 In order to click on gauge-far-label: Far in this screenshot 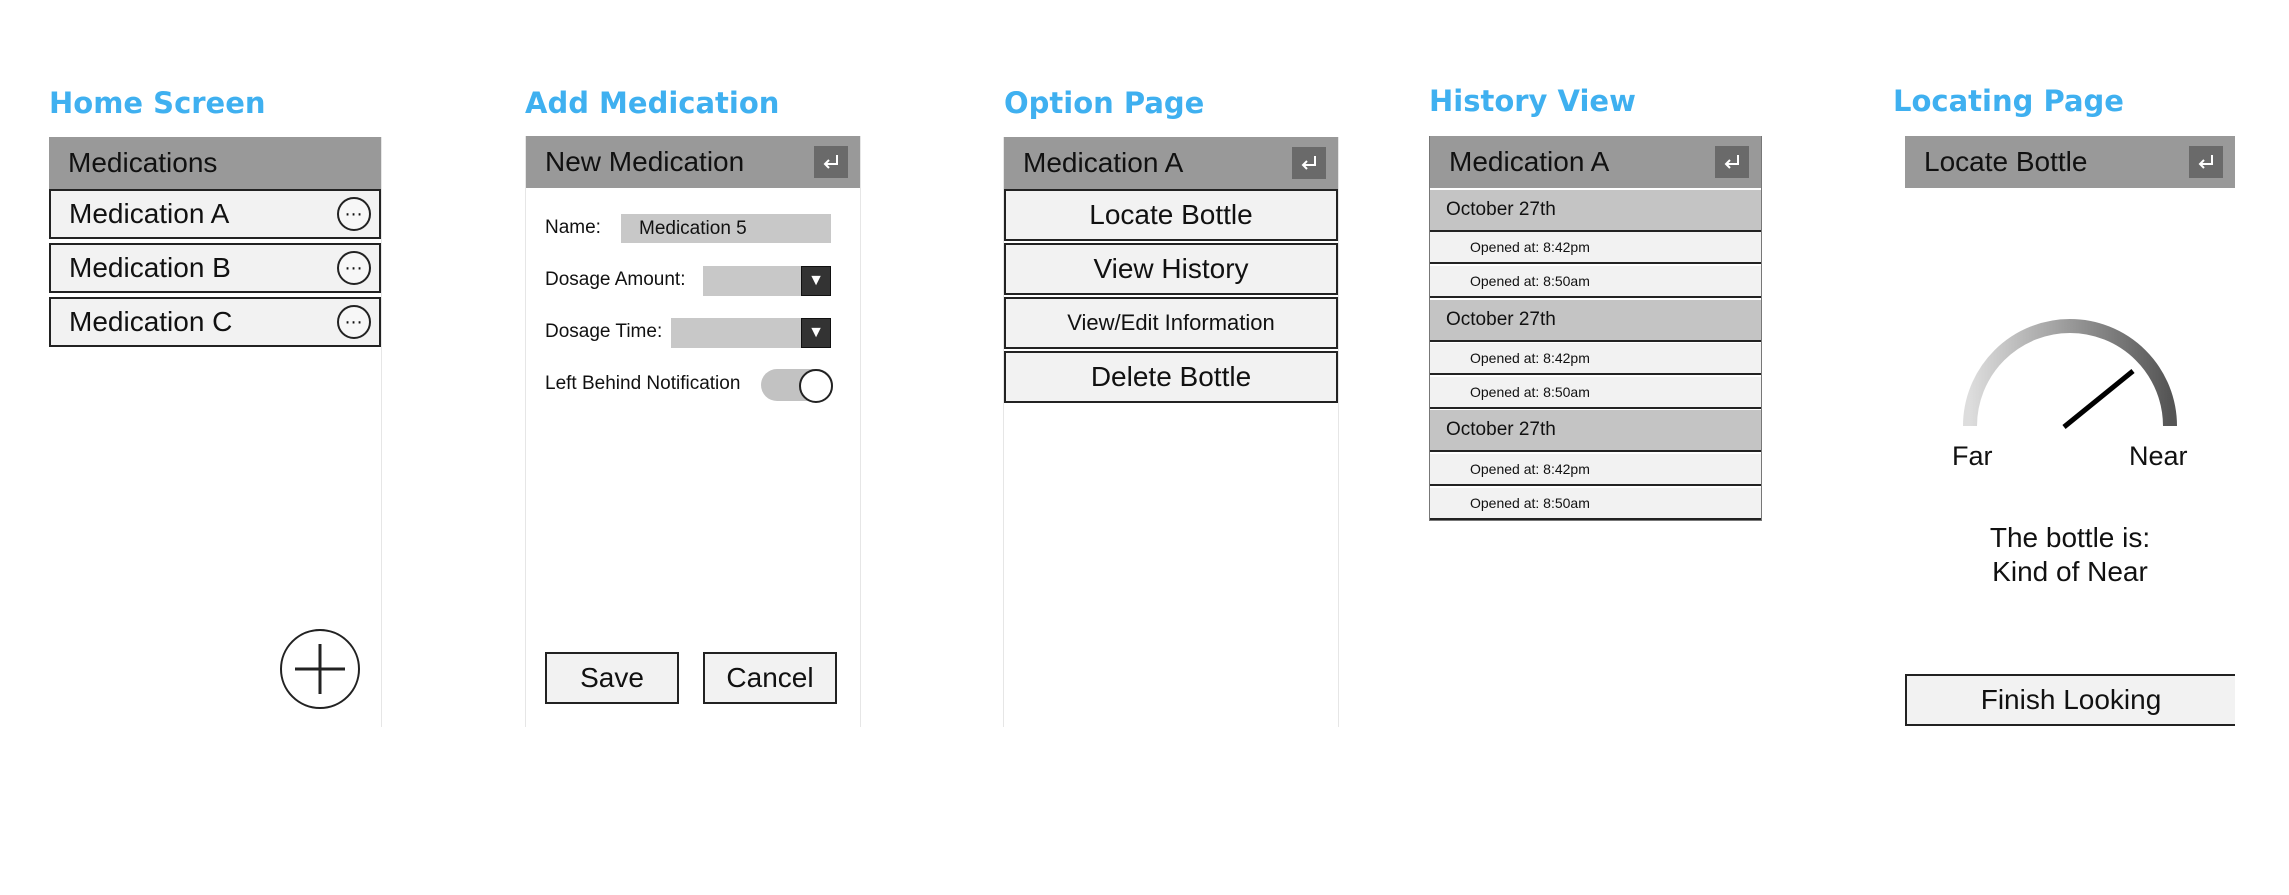, I will do `click(1972, 456)`.